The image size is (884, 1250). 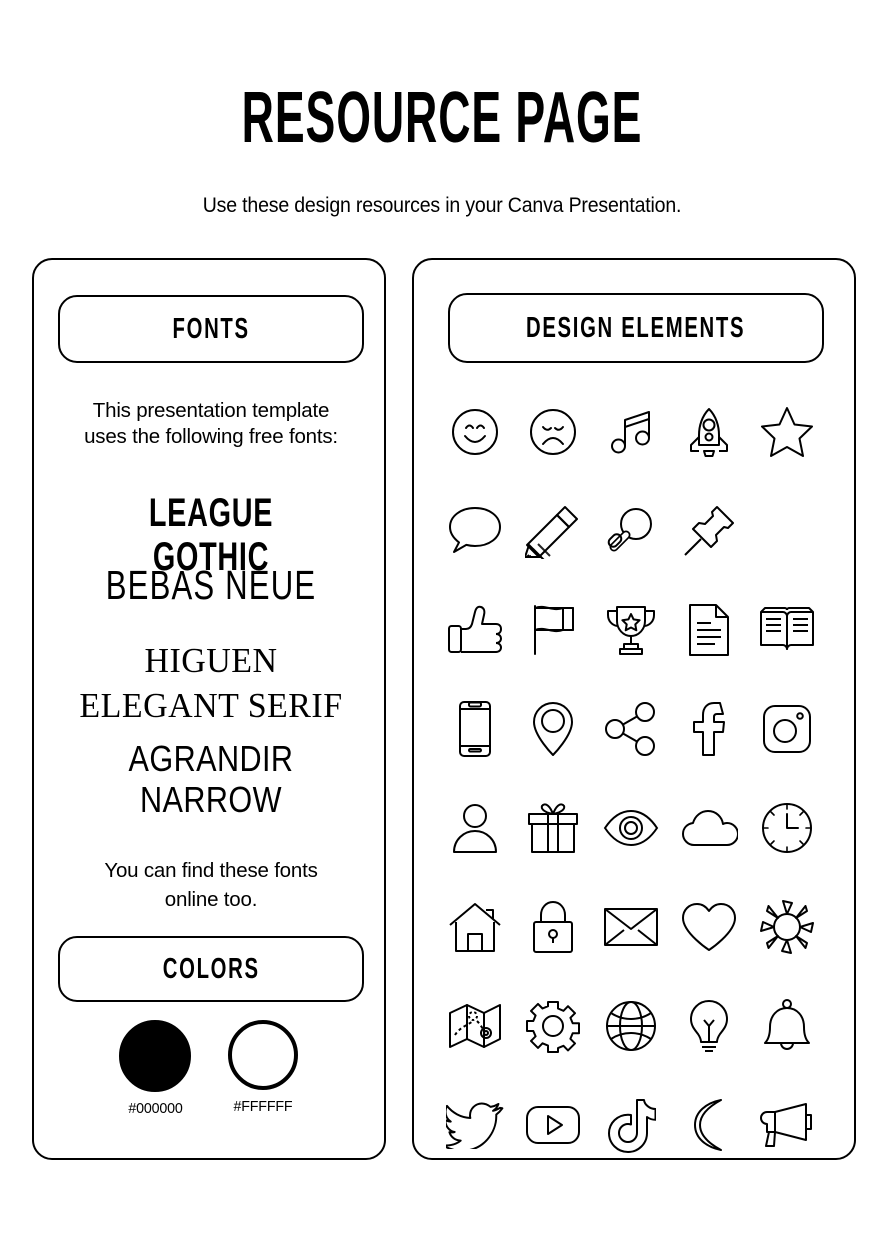 I want to click on share-icon, so click(x=631, y=728).